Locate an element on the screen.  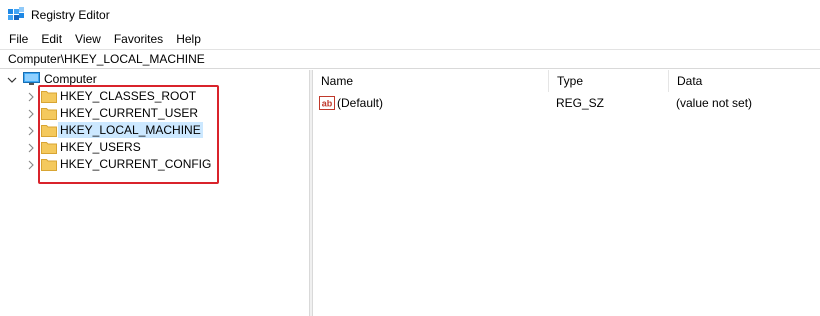
address-path: Computer\HKEY_LOCAL_MACHINE is located at coordinates (106, 59).